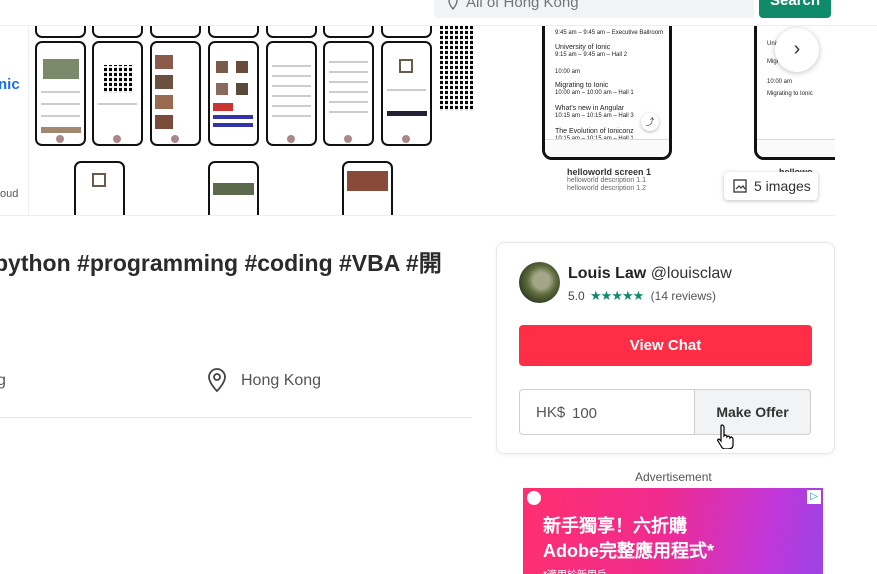 The width and height of the screenshot is (877, 574). What do you see at coordinates (217, 380) in the screenshot?
I see `location-icon` at bounding box center [217, 380].